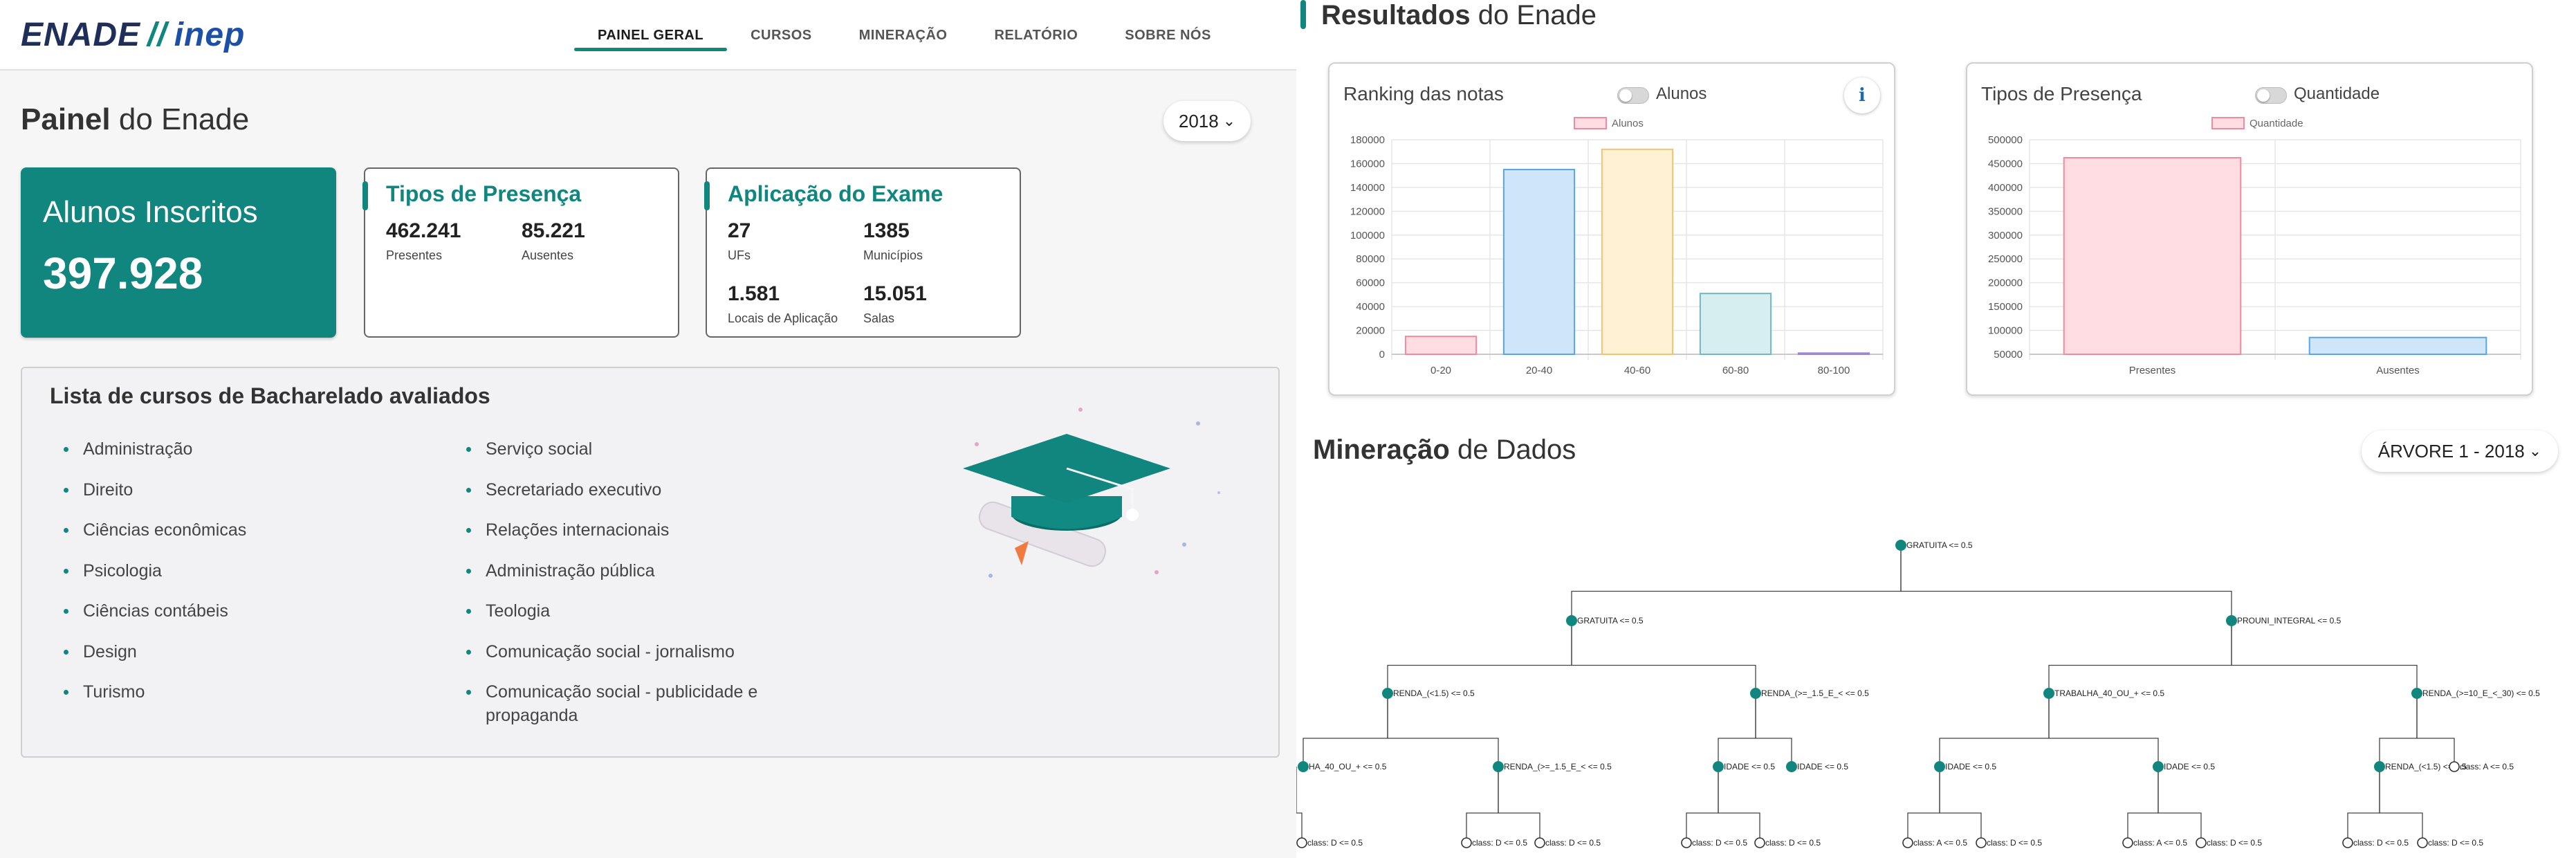 Image resolution: width=2576 pixels, height=858 pixels. What do you see at coordinates (1735, 370) in the screenshot?
I see `x-tick-label: 60-80` at bounding box center [1735, 370].